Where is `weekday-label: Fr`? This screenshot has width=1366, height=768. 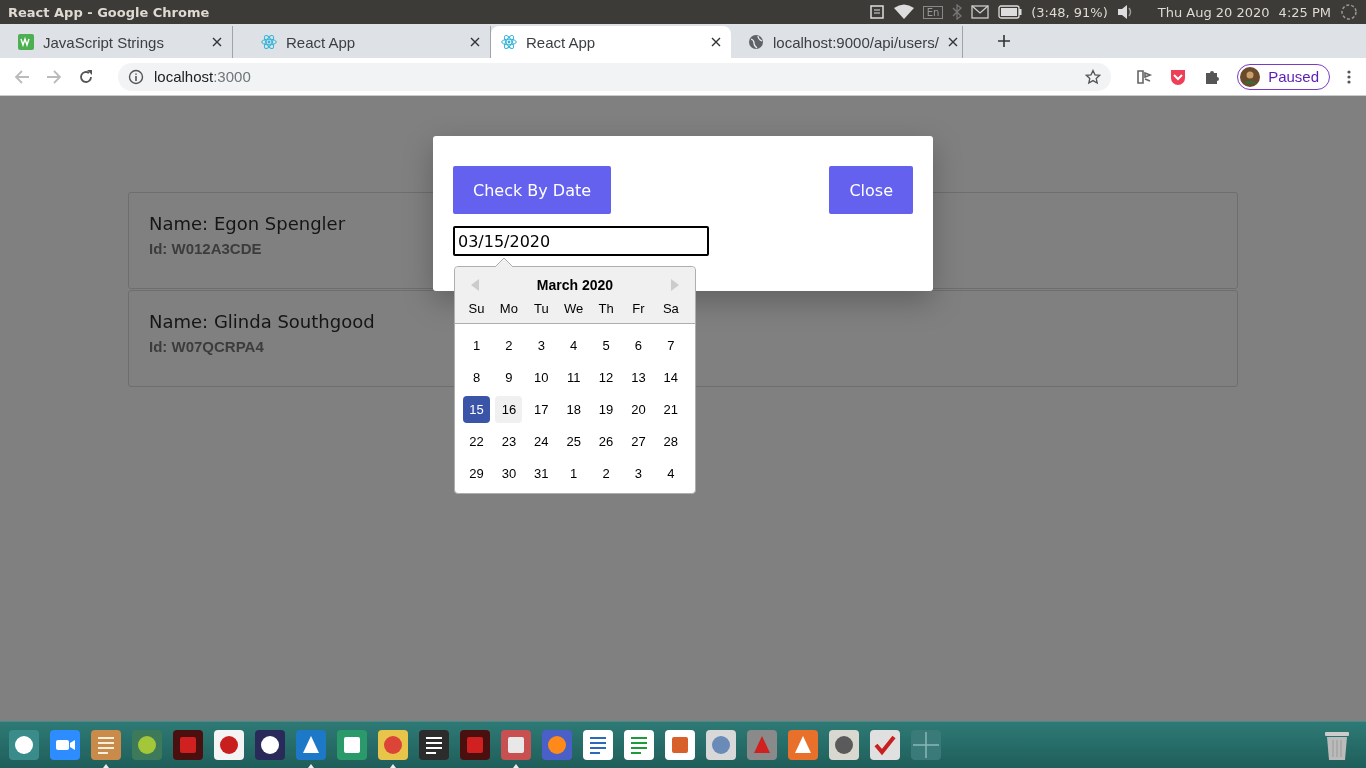
weekday-label: Fr is located at coordinates (638, 309).